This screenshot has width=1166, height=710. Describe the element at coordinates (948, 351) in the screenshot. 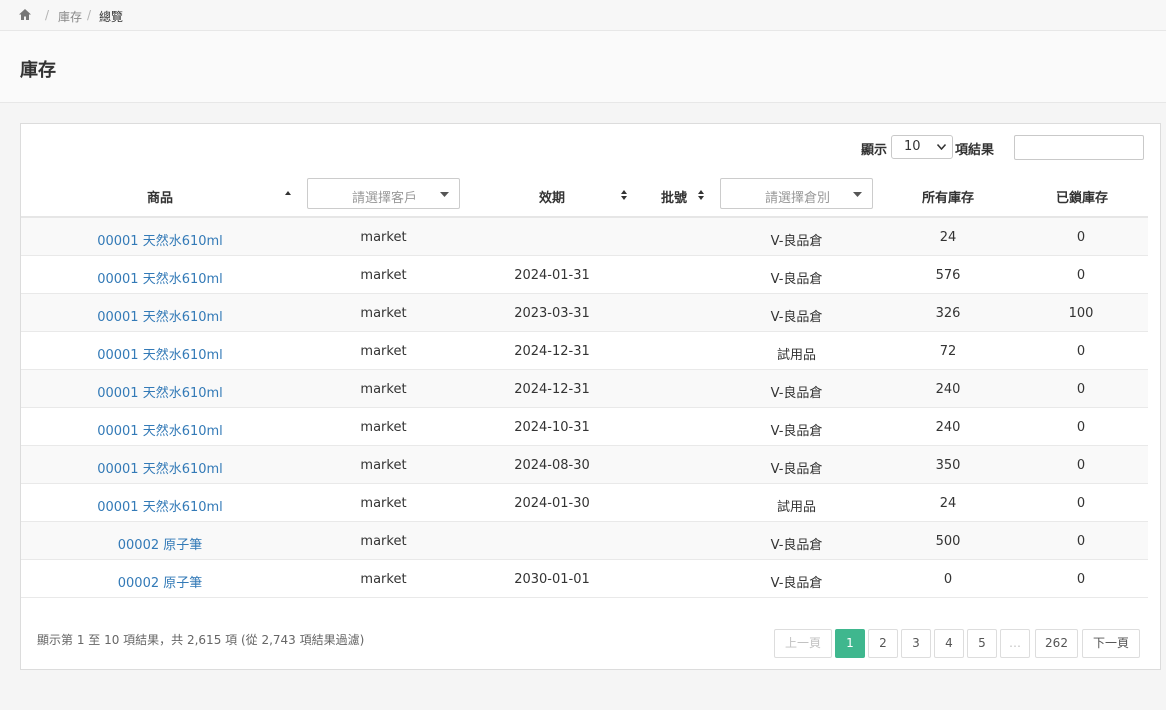

I see `total-stock-cell: 72` at that location.